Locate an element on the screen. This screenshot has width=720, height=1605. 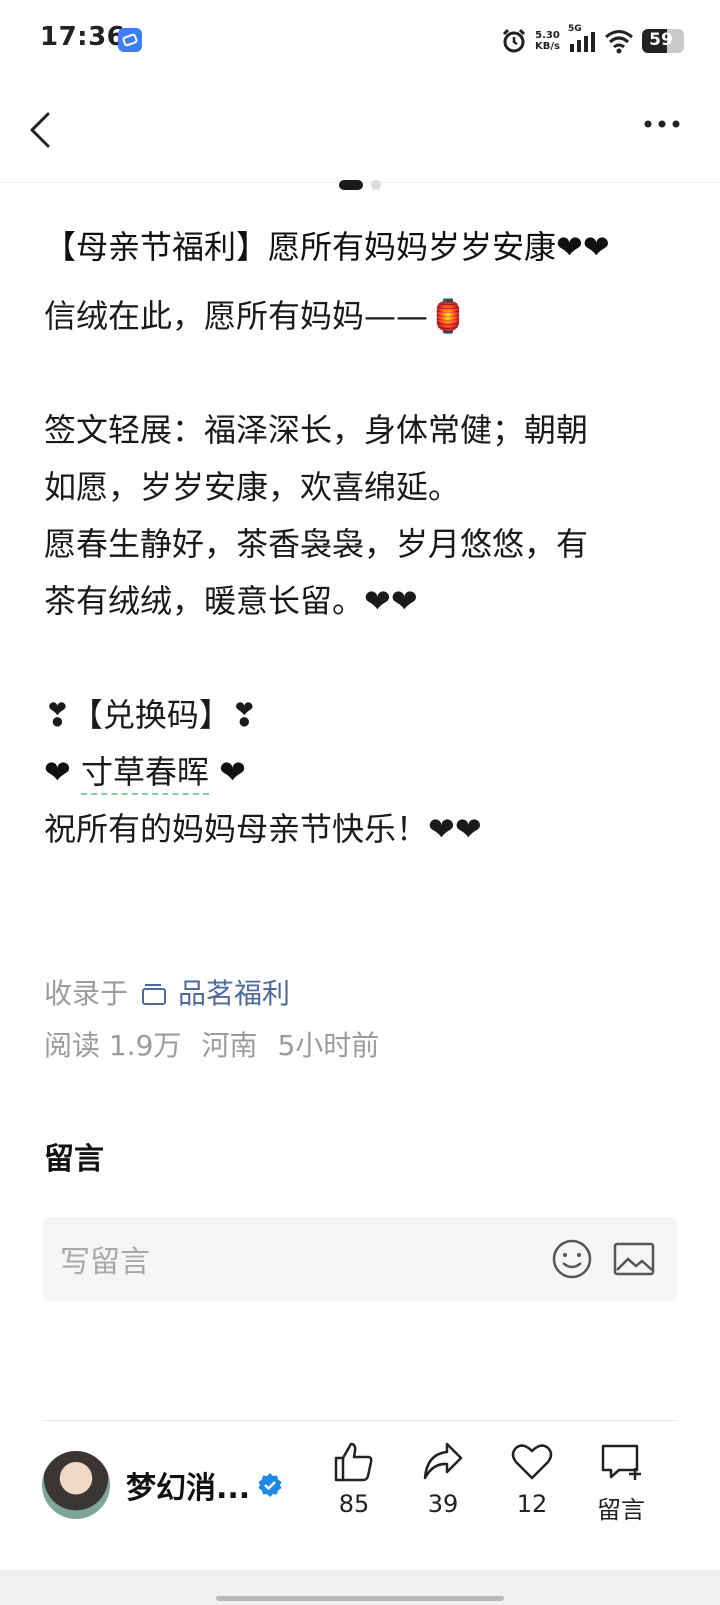
page-indicator-inactive is located at coordinates (376, 185).